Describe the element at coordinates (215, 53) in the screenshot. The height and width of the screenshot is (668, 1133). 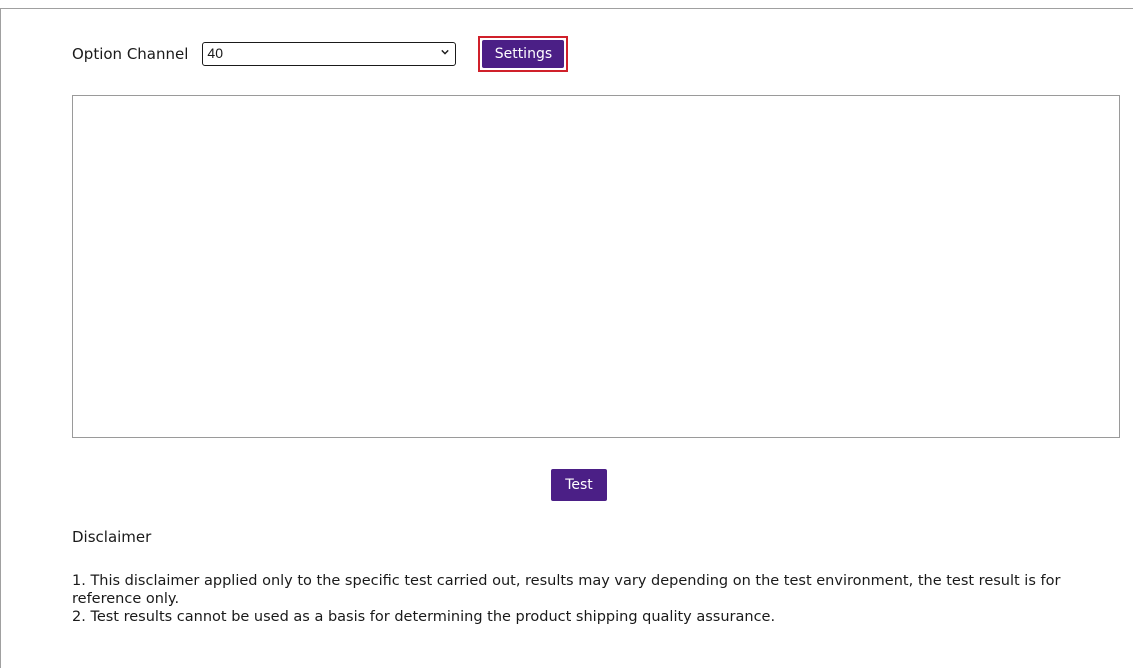
I see `option-channel-selected-value: 40` at that location.